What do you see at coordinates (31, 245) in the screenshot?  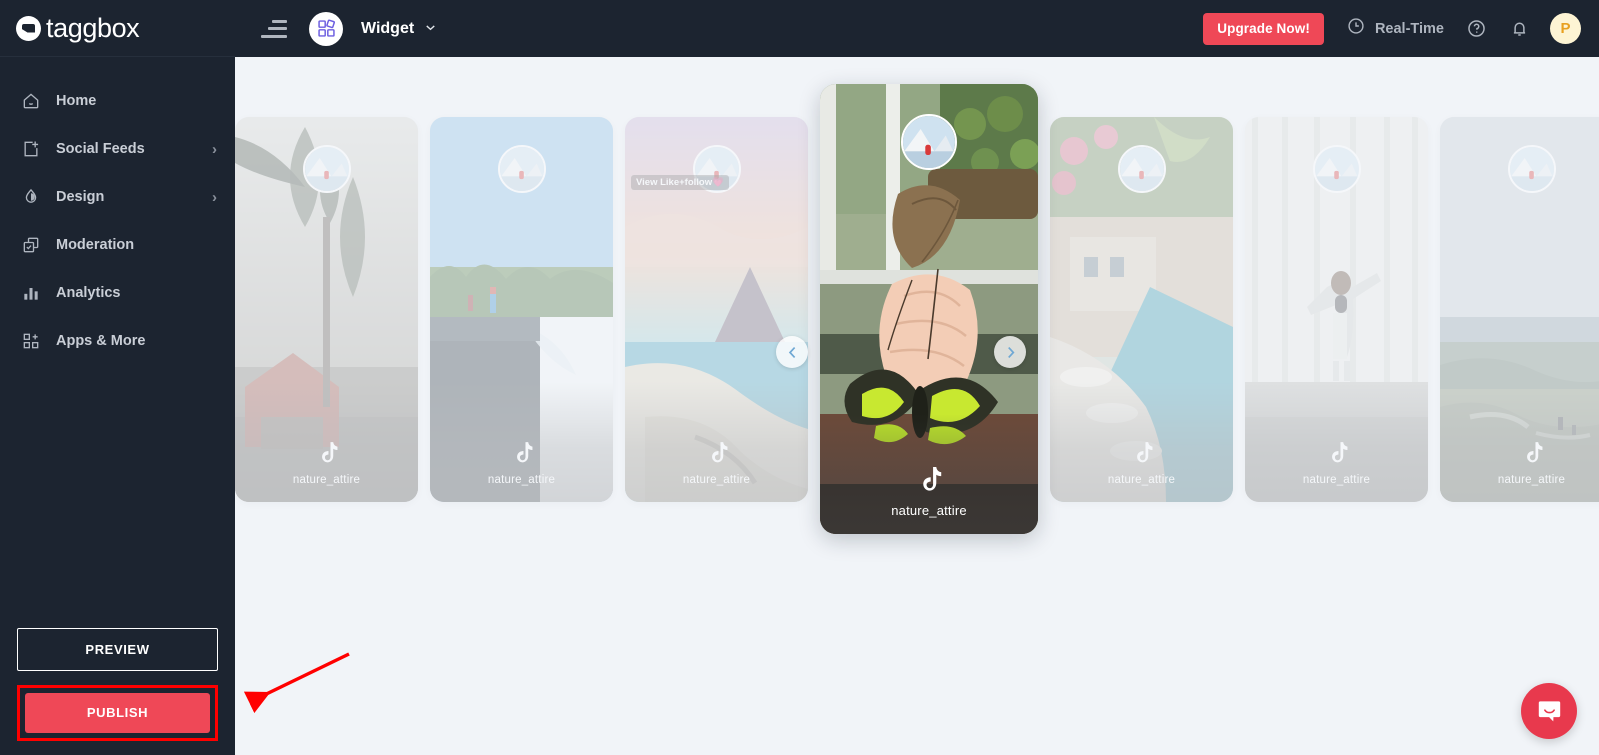 I see `moderation-icon` at bounding box center [31, 245].